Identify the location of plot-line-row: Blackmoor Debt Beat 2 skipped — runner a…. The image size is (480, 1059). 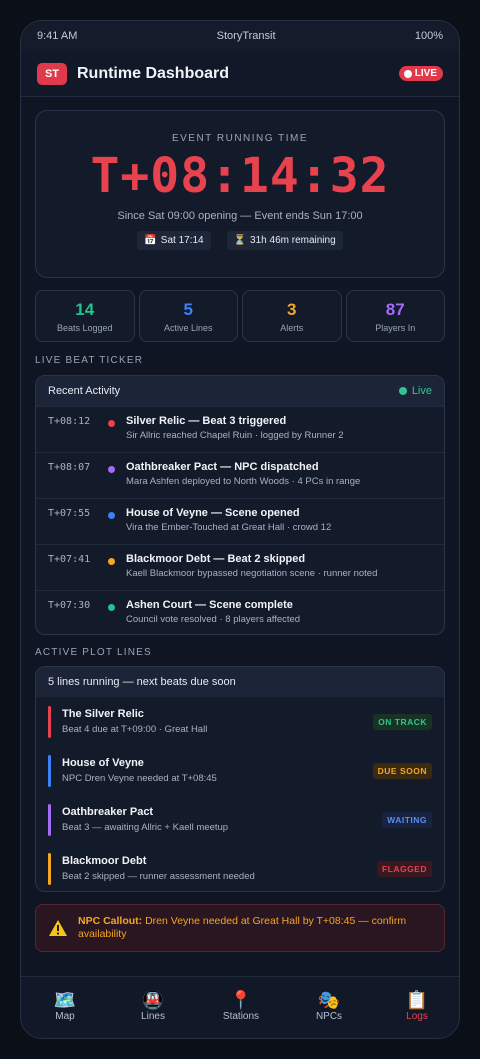
(240, 867).